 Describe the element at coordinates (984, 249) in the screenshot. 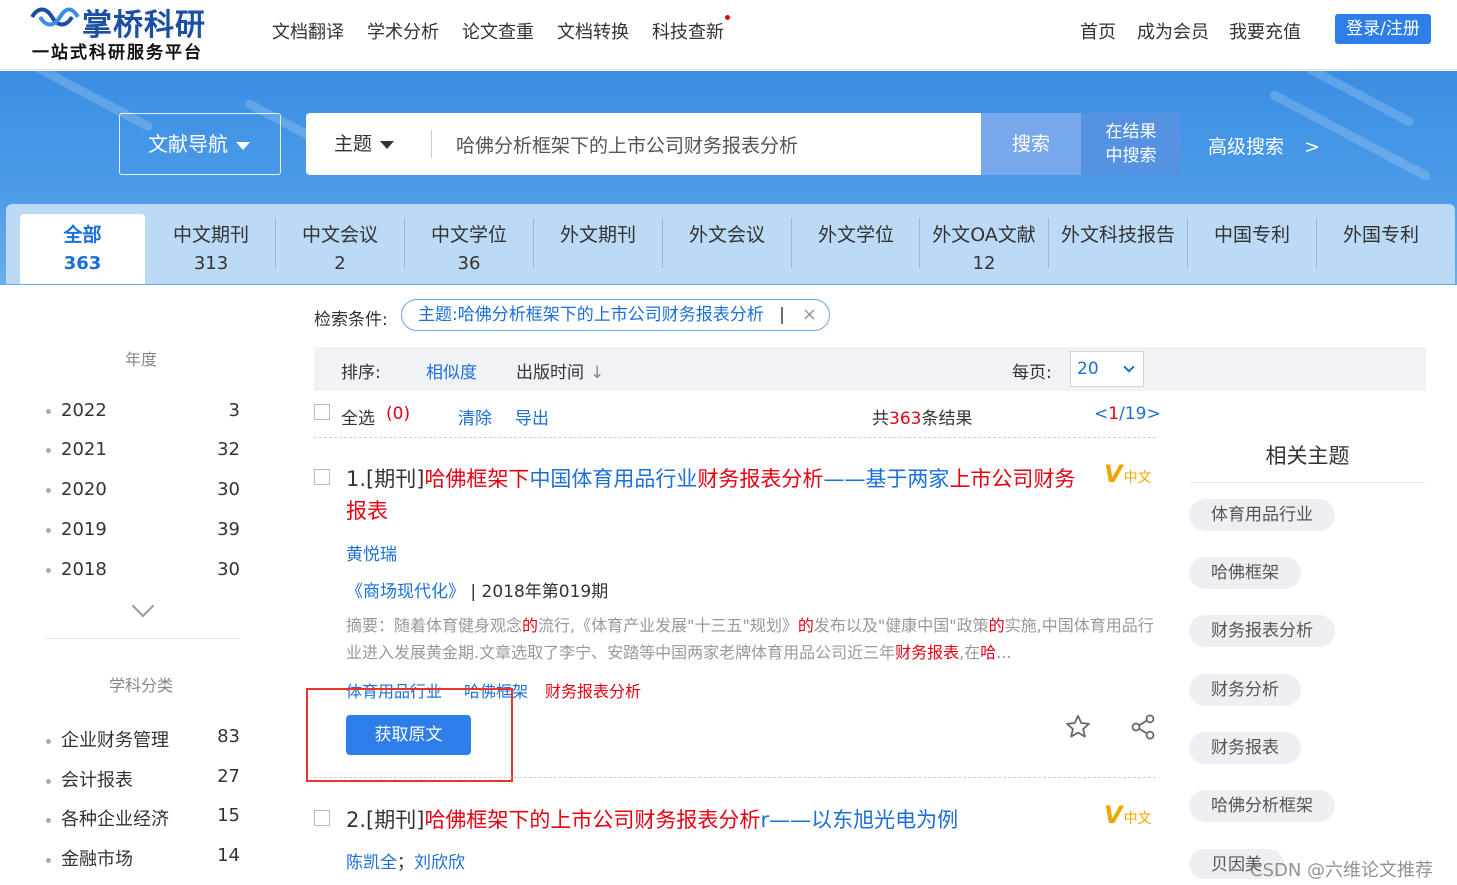

I see `tab-foreign-oa: 外文OA文献 12` at that location.